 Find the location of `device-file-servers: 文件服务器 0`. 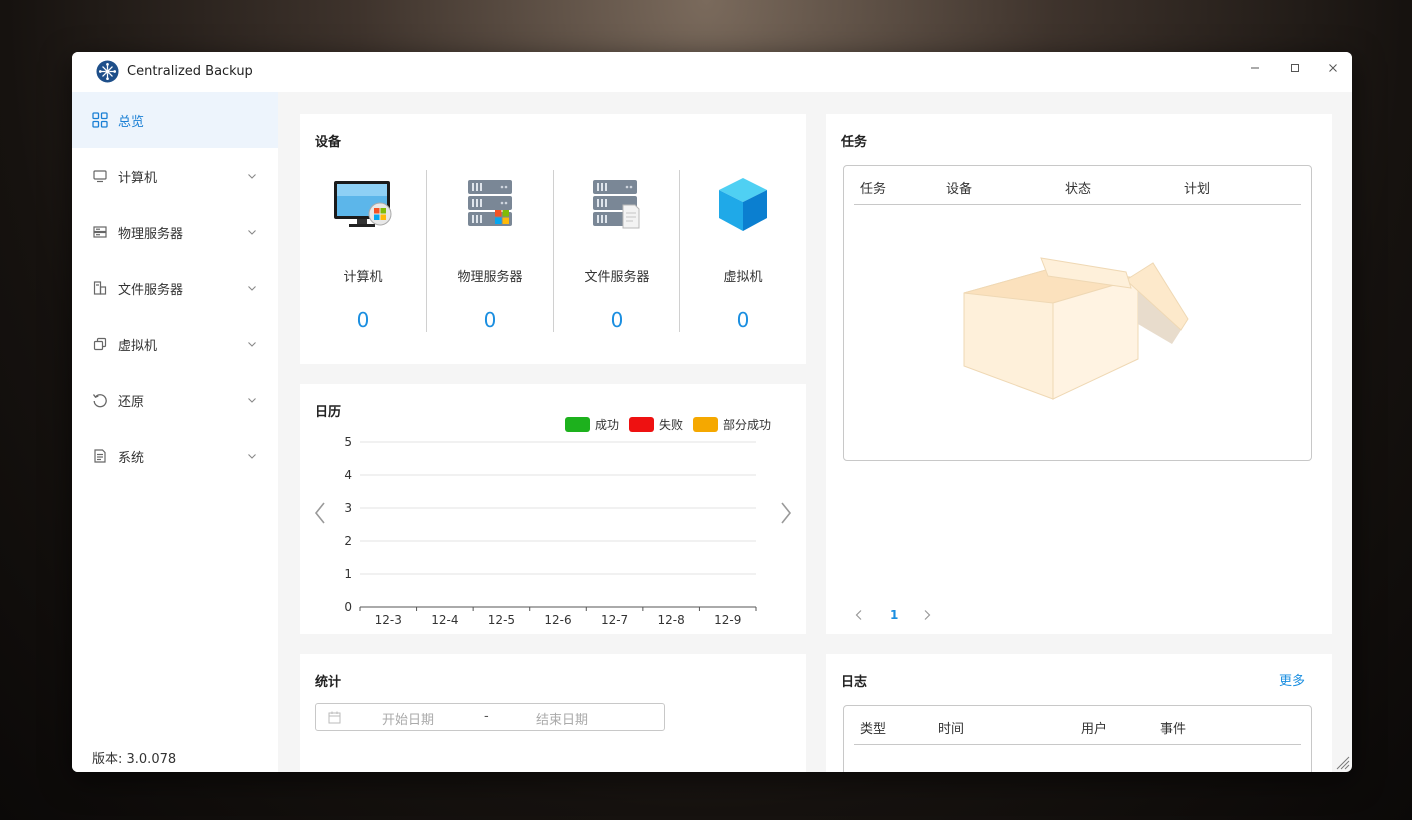

device-file-servers: 文件服务器 0 is located at coordinates (617, 251).